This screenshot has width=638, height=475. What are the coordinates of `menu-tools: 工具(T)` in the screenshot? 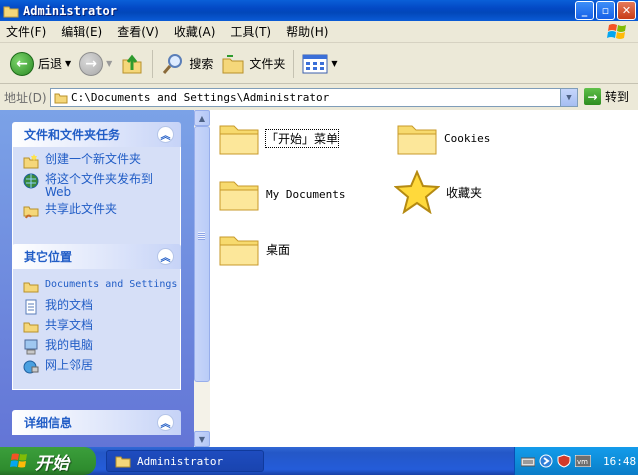 It's located at (250, 31).